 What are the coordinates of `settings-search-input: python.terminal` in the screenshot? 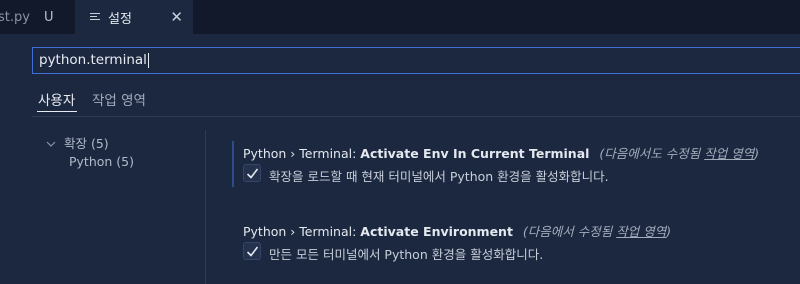 It's located at (416, 60).